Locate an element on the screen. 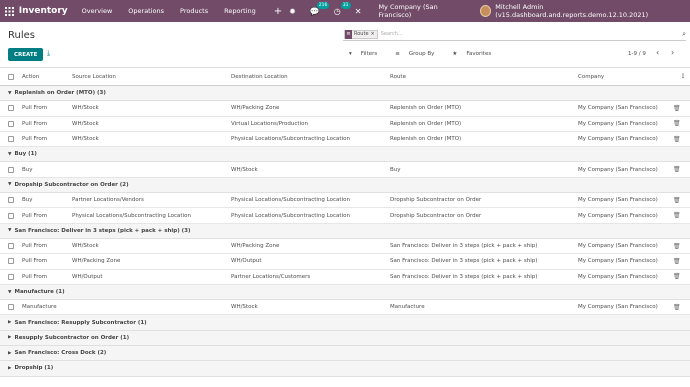 This screenshot has width=690, height=387. favorites-button: ★ Favorites is located at coordinates (476, 54).